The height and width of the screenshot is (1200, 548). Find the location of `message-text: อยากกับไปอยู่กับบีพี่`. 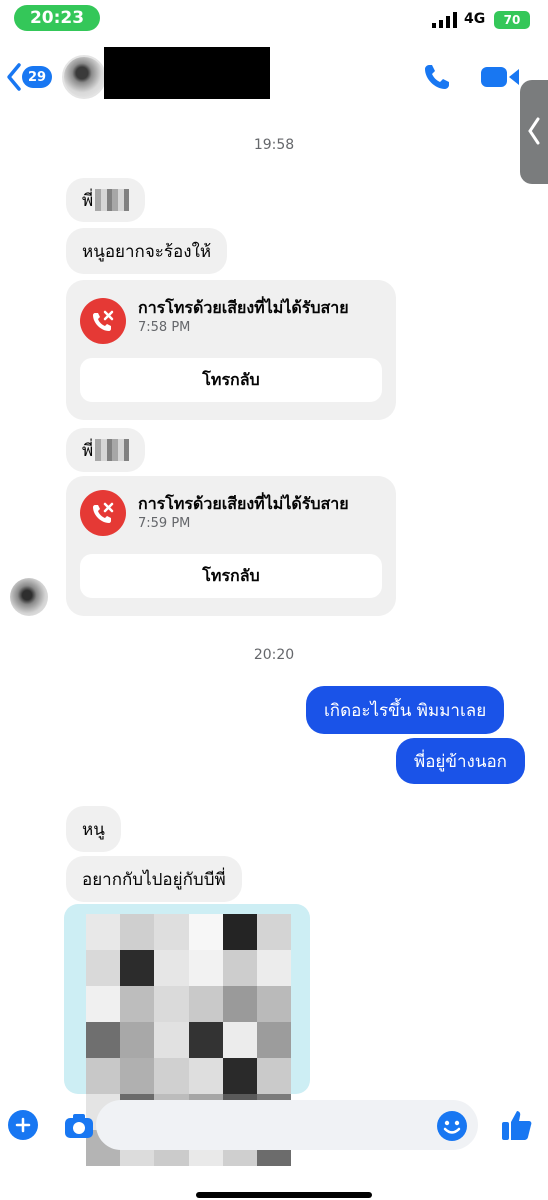

message-text: อยากกับไปอยู่กับบีพี่ is located at coordinates (154, 879).